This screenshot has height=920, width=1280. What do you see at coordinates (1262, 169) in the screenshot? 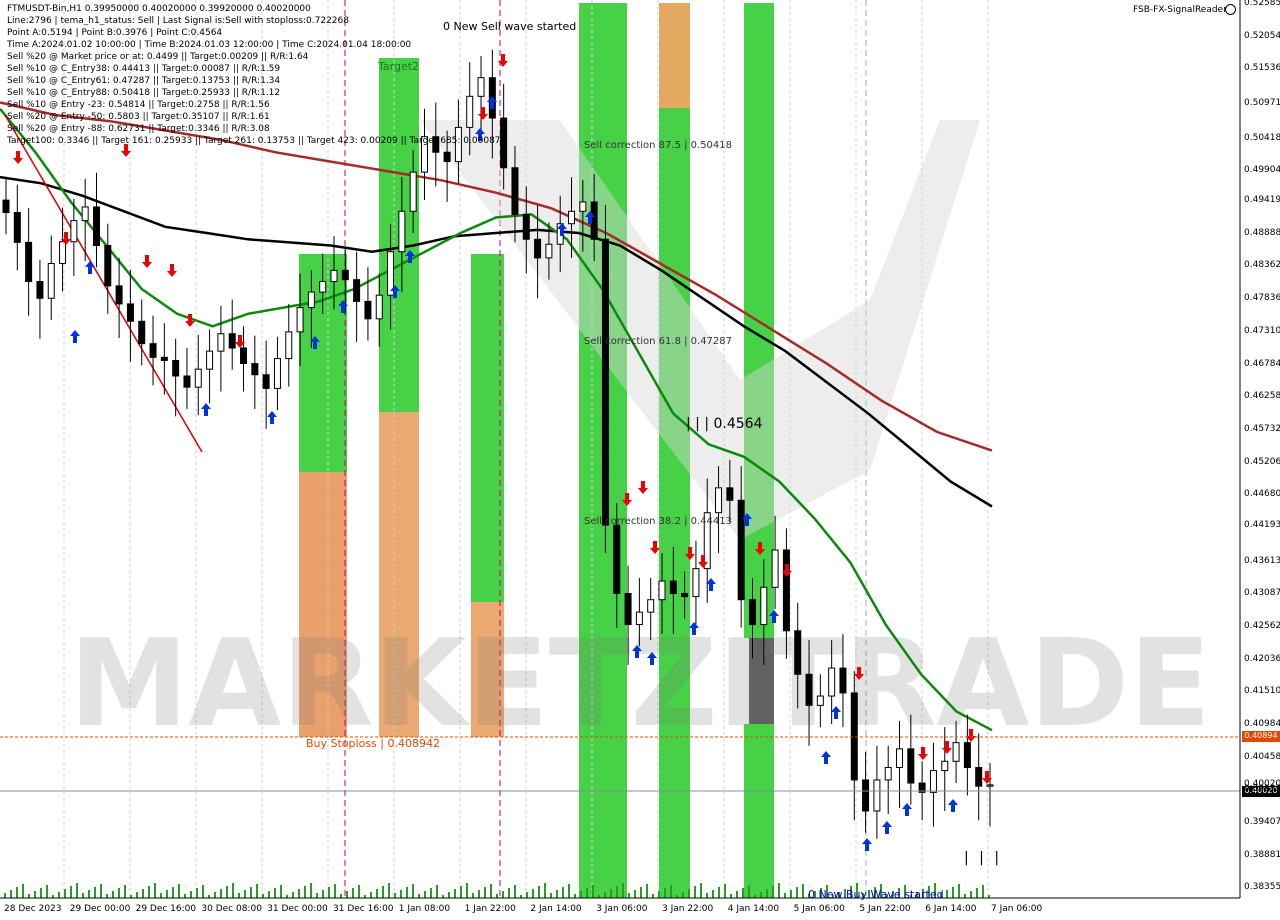
I see `y-tick-label: 0.49904` at bounding box center [1262, 169].